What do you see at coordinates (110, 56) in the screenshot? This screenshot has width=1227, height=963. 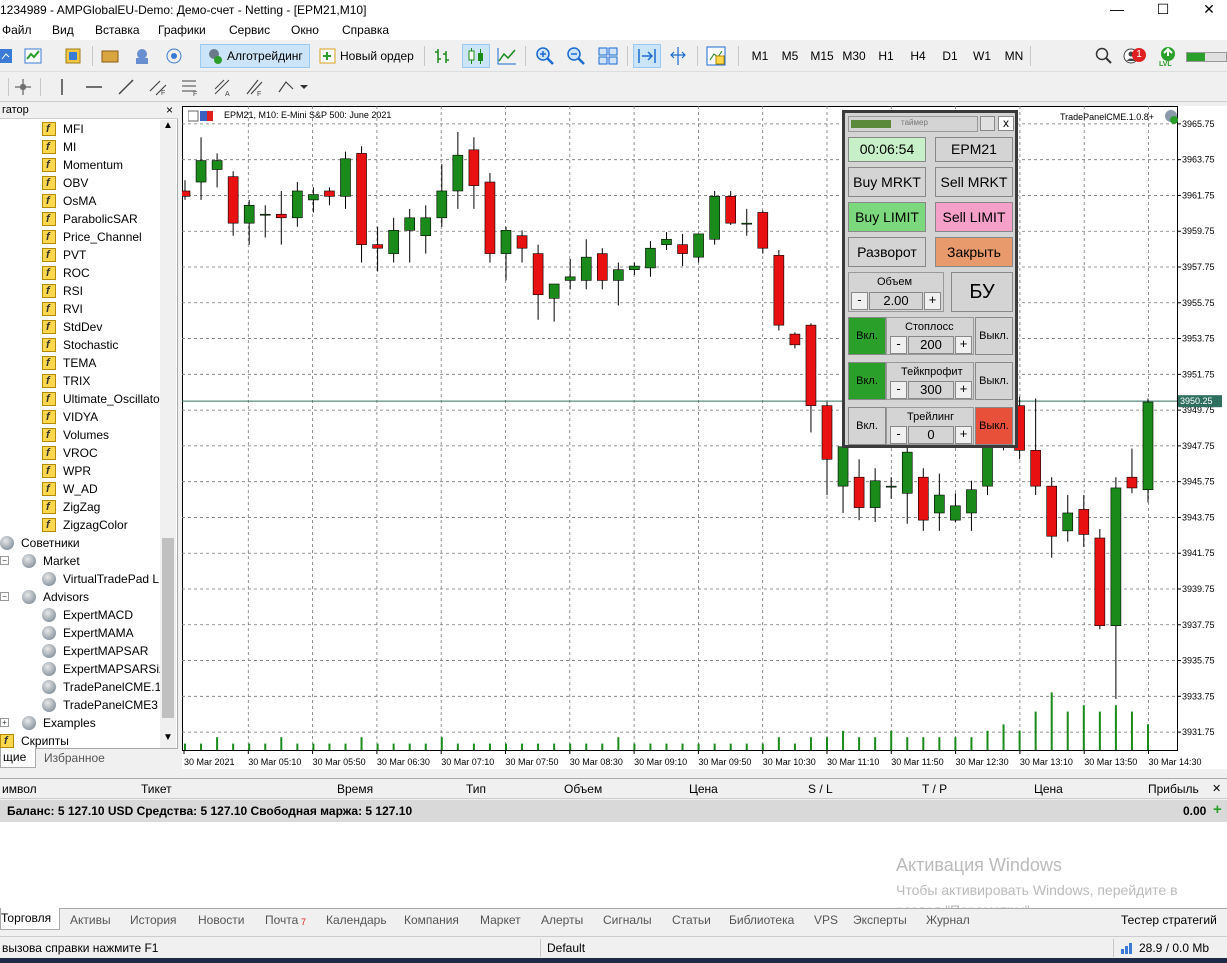 I see `market-watch-icon` at bounding box center [110, 56].